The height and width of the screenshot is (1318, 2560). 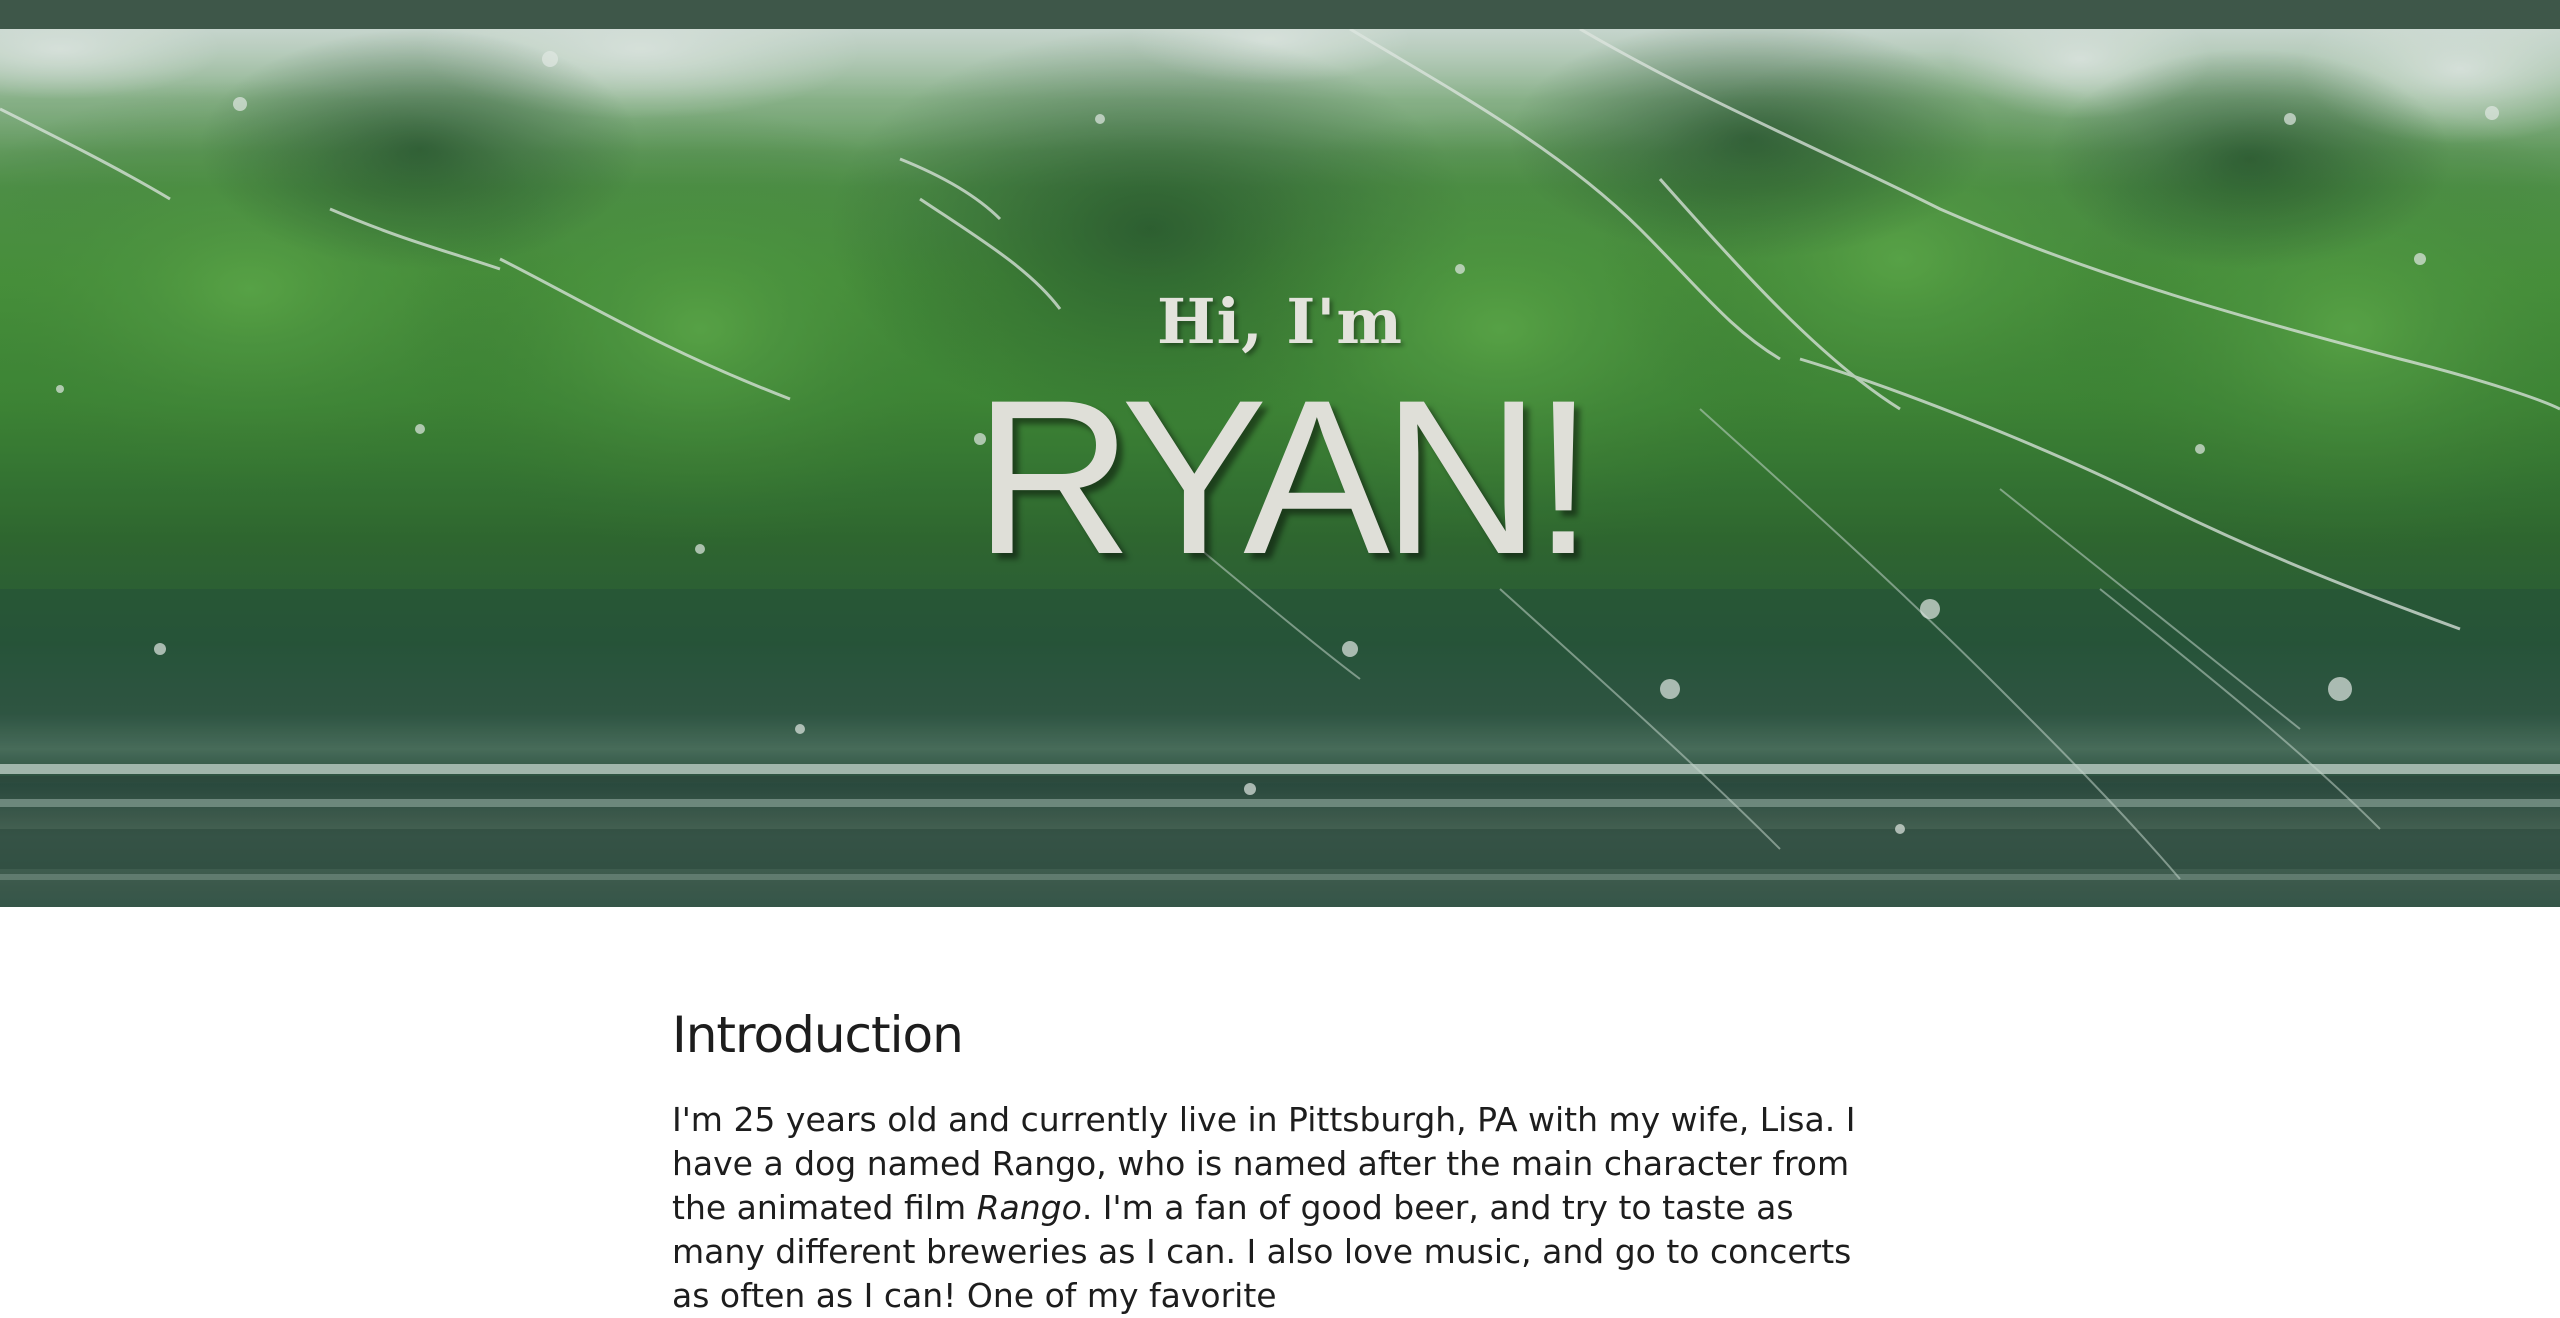 I want to click on hero-greeting: Hi, I'm, so click(x=1280, y=321).